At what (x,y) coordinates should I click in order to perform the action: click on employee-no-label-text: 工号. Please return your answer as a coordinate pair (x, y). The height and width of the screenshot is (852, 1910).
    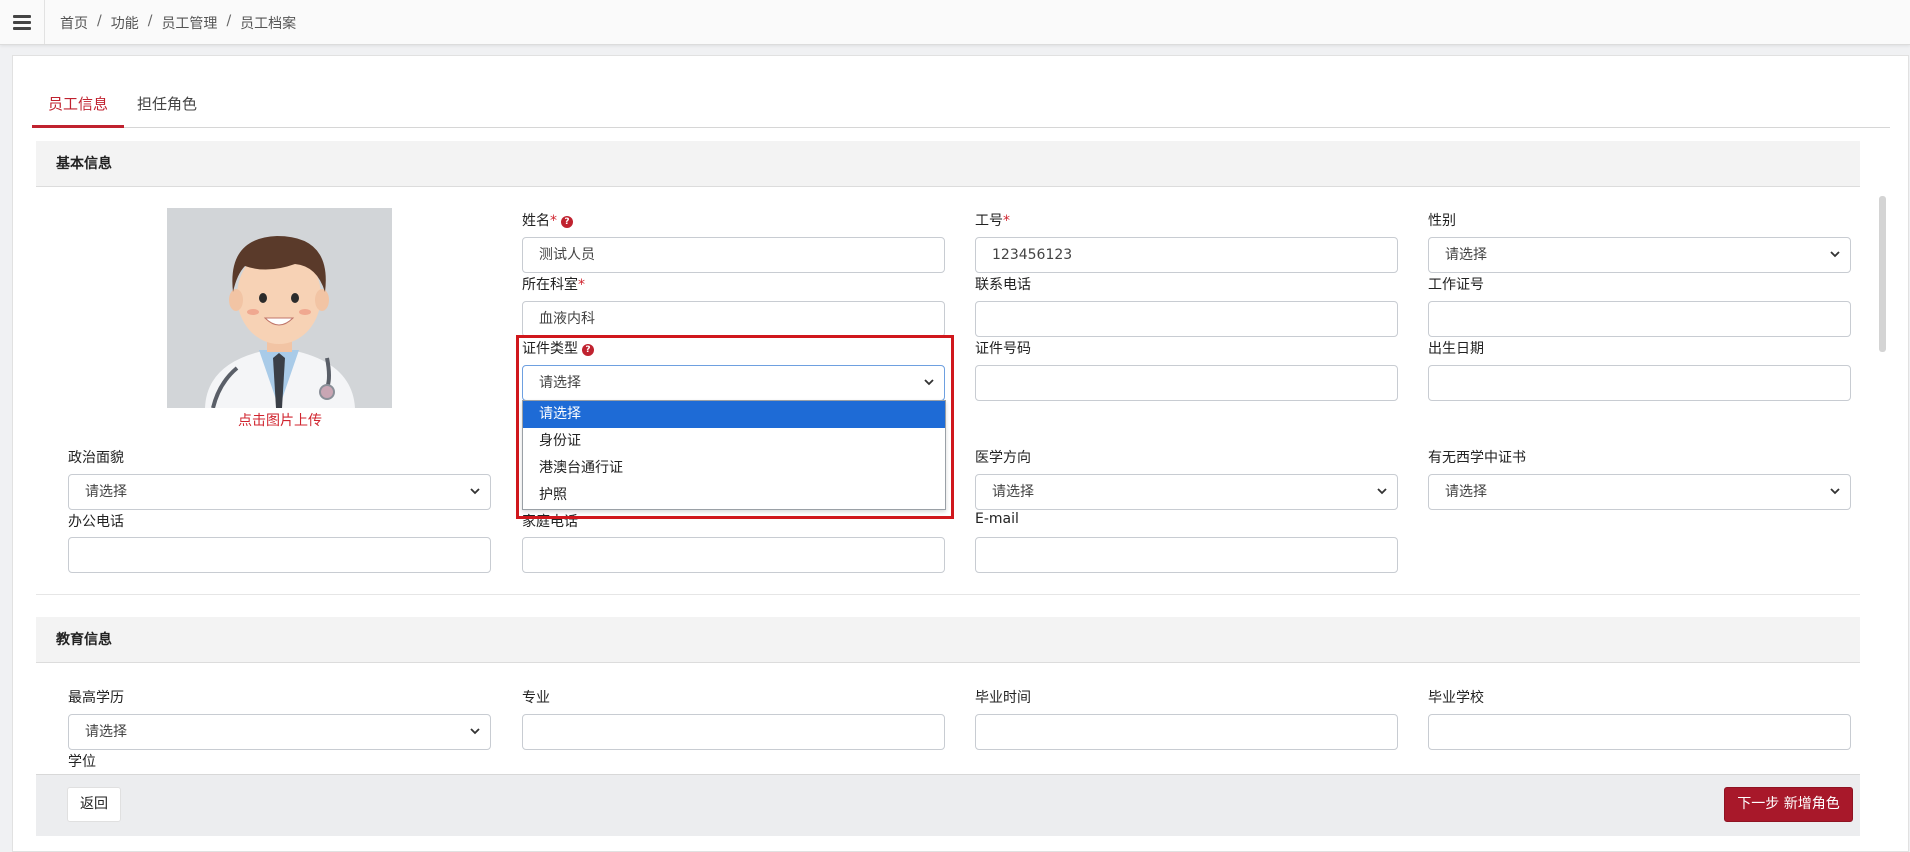
    Looking at the image, I should click on (989, 221).